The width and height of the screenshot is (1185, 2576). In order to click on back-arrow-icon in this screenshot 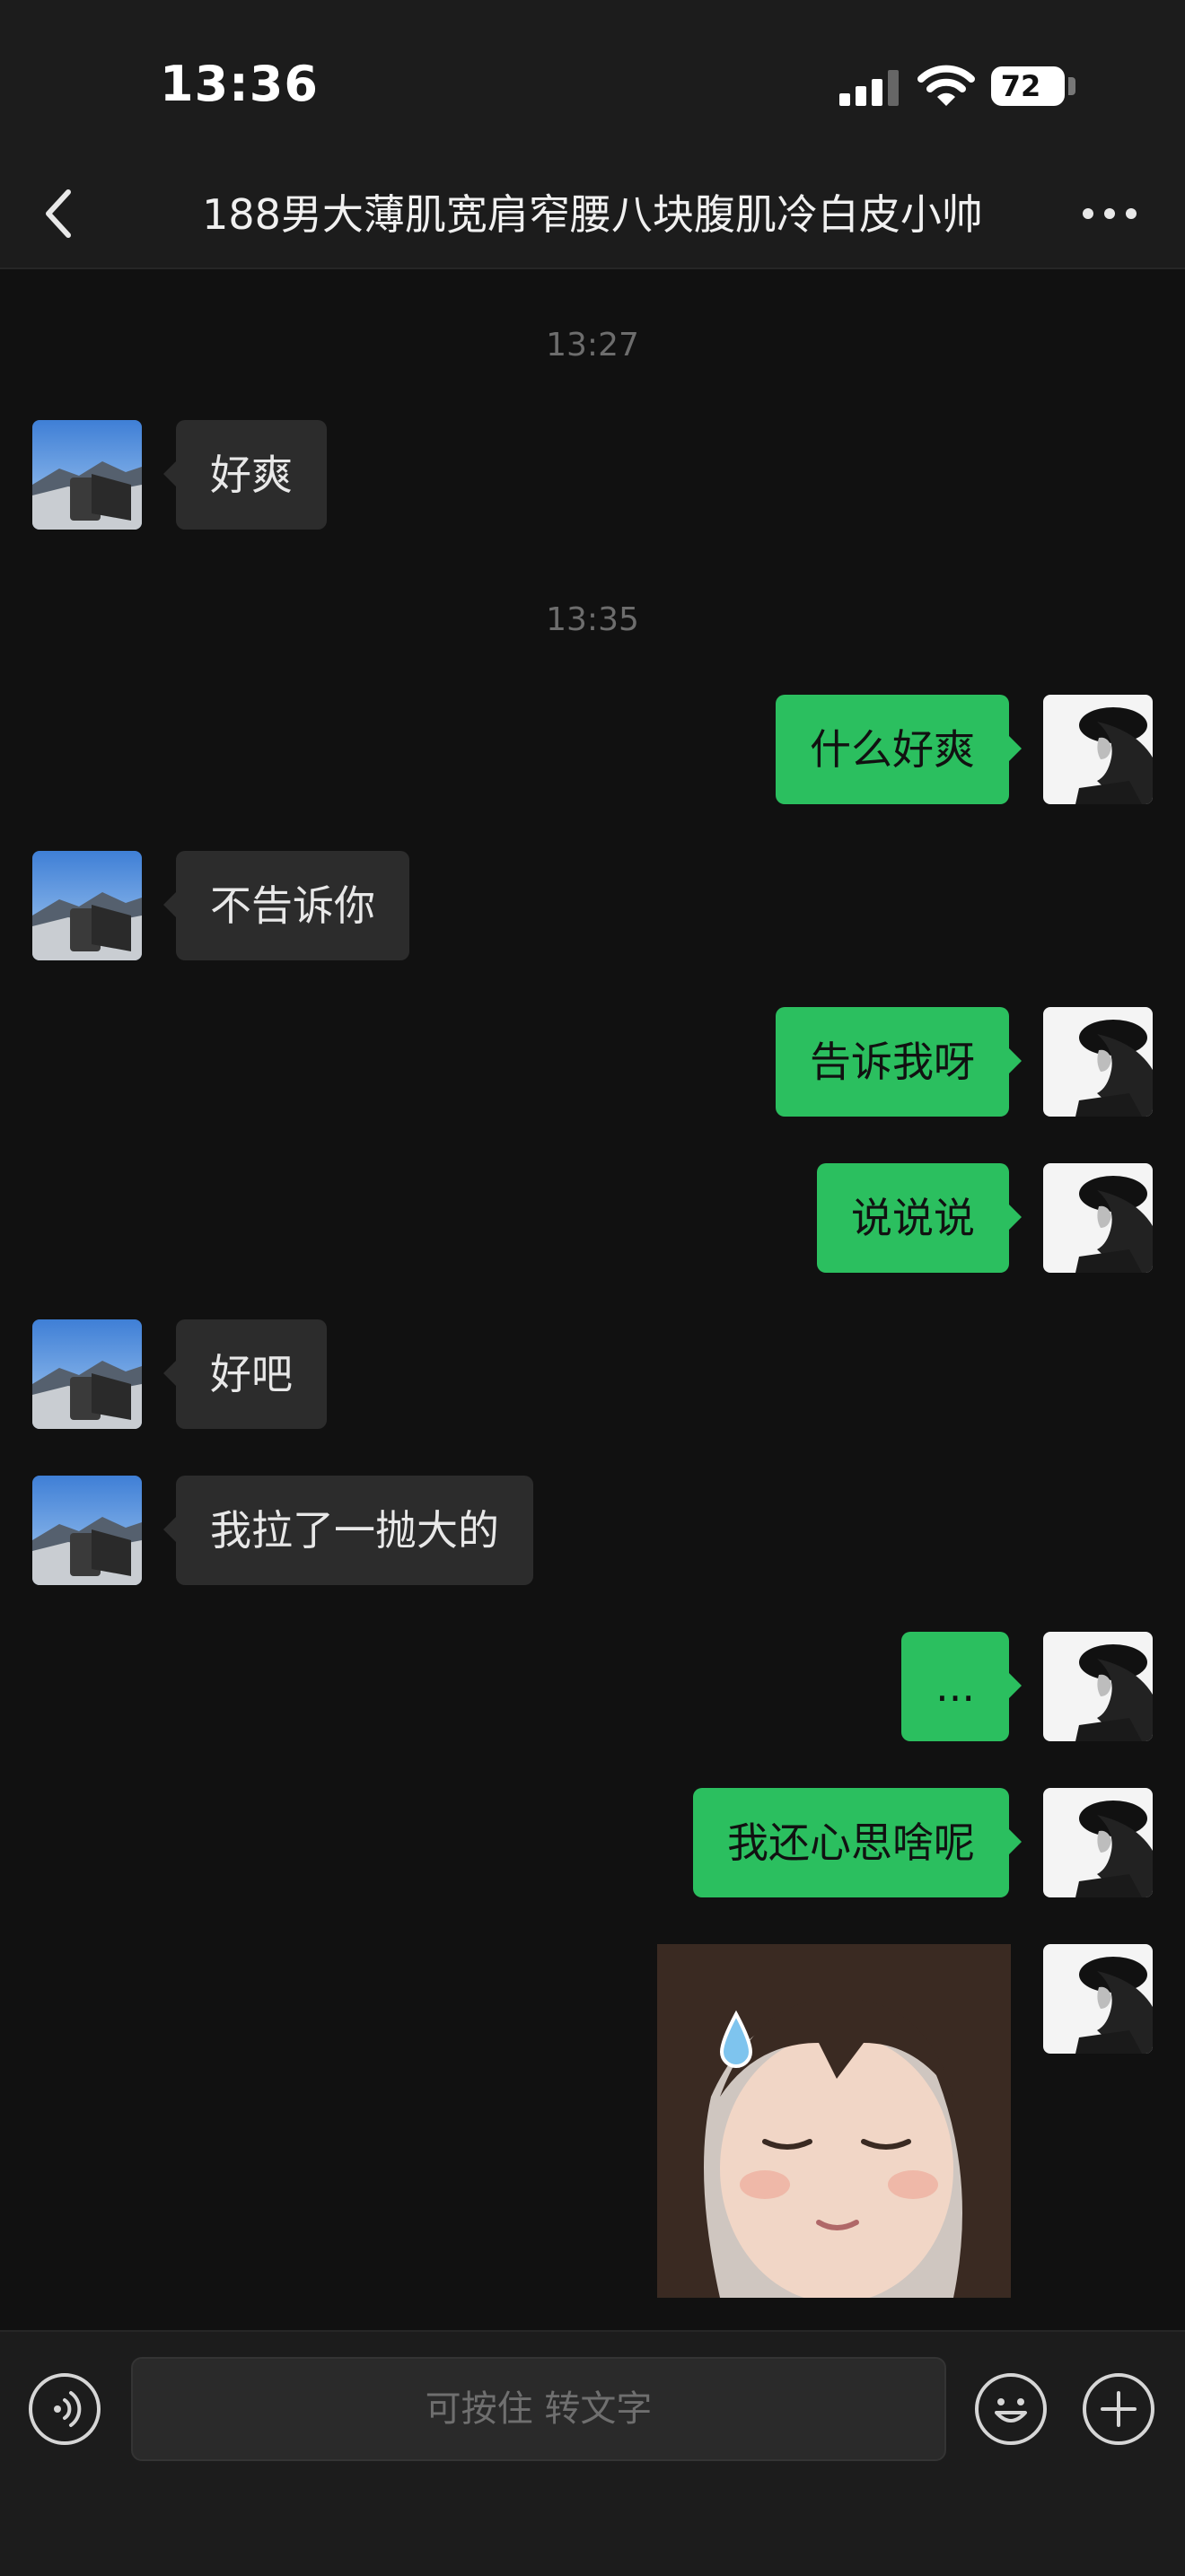, I will do `click(59, 213)`.